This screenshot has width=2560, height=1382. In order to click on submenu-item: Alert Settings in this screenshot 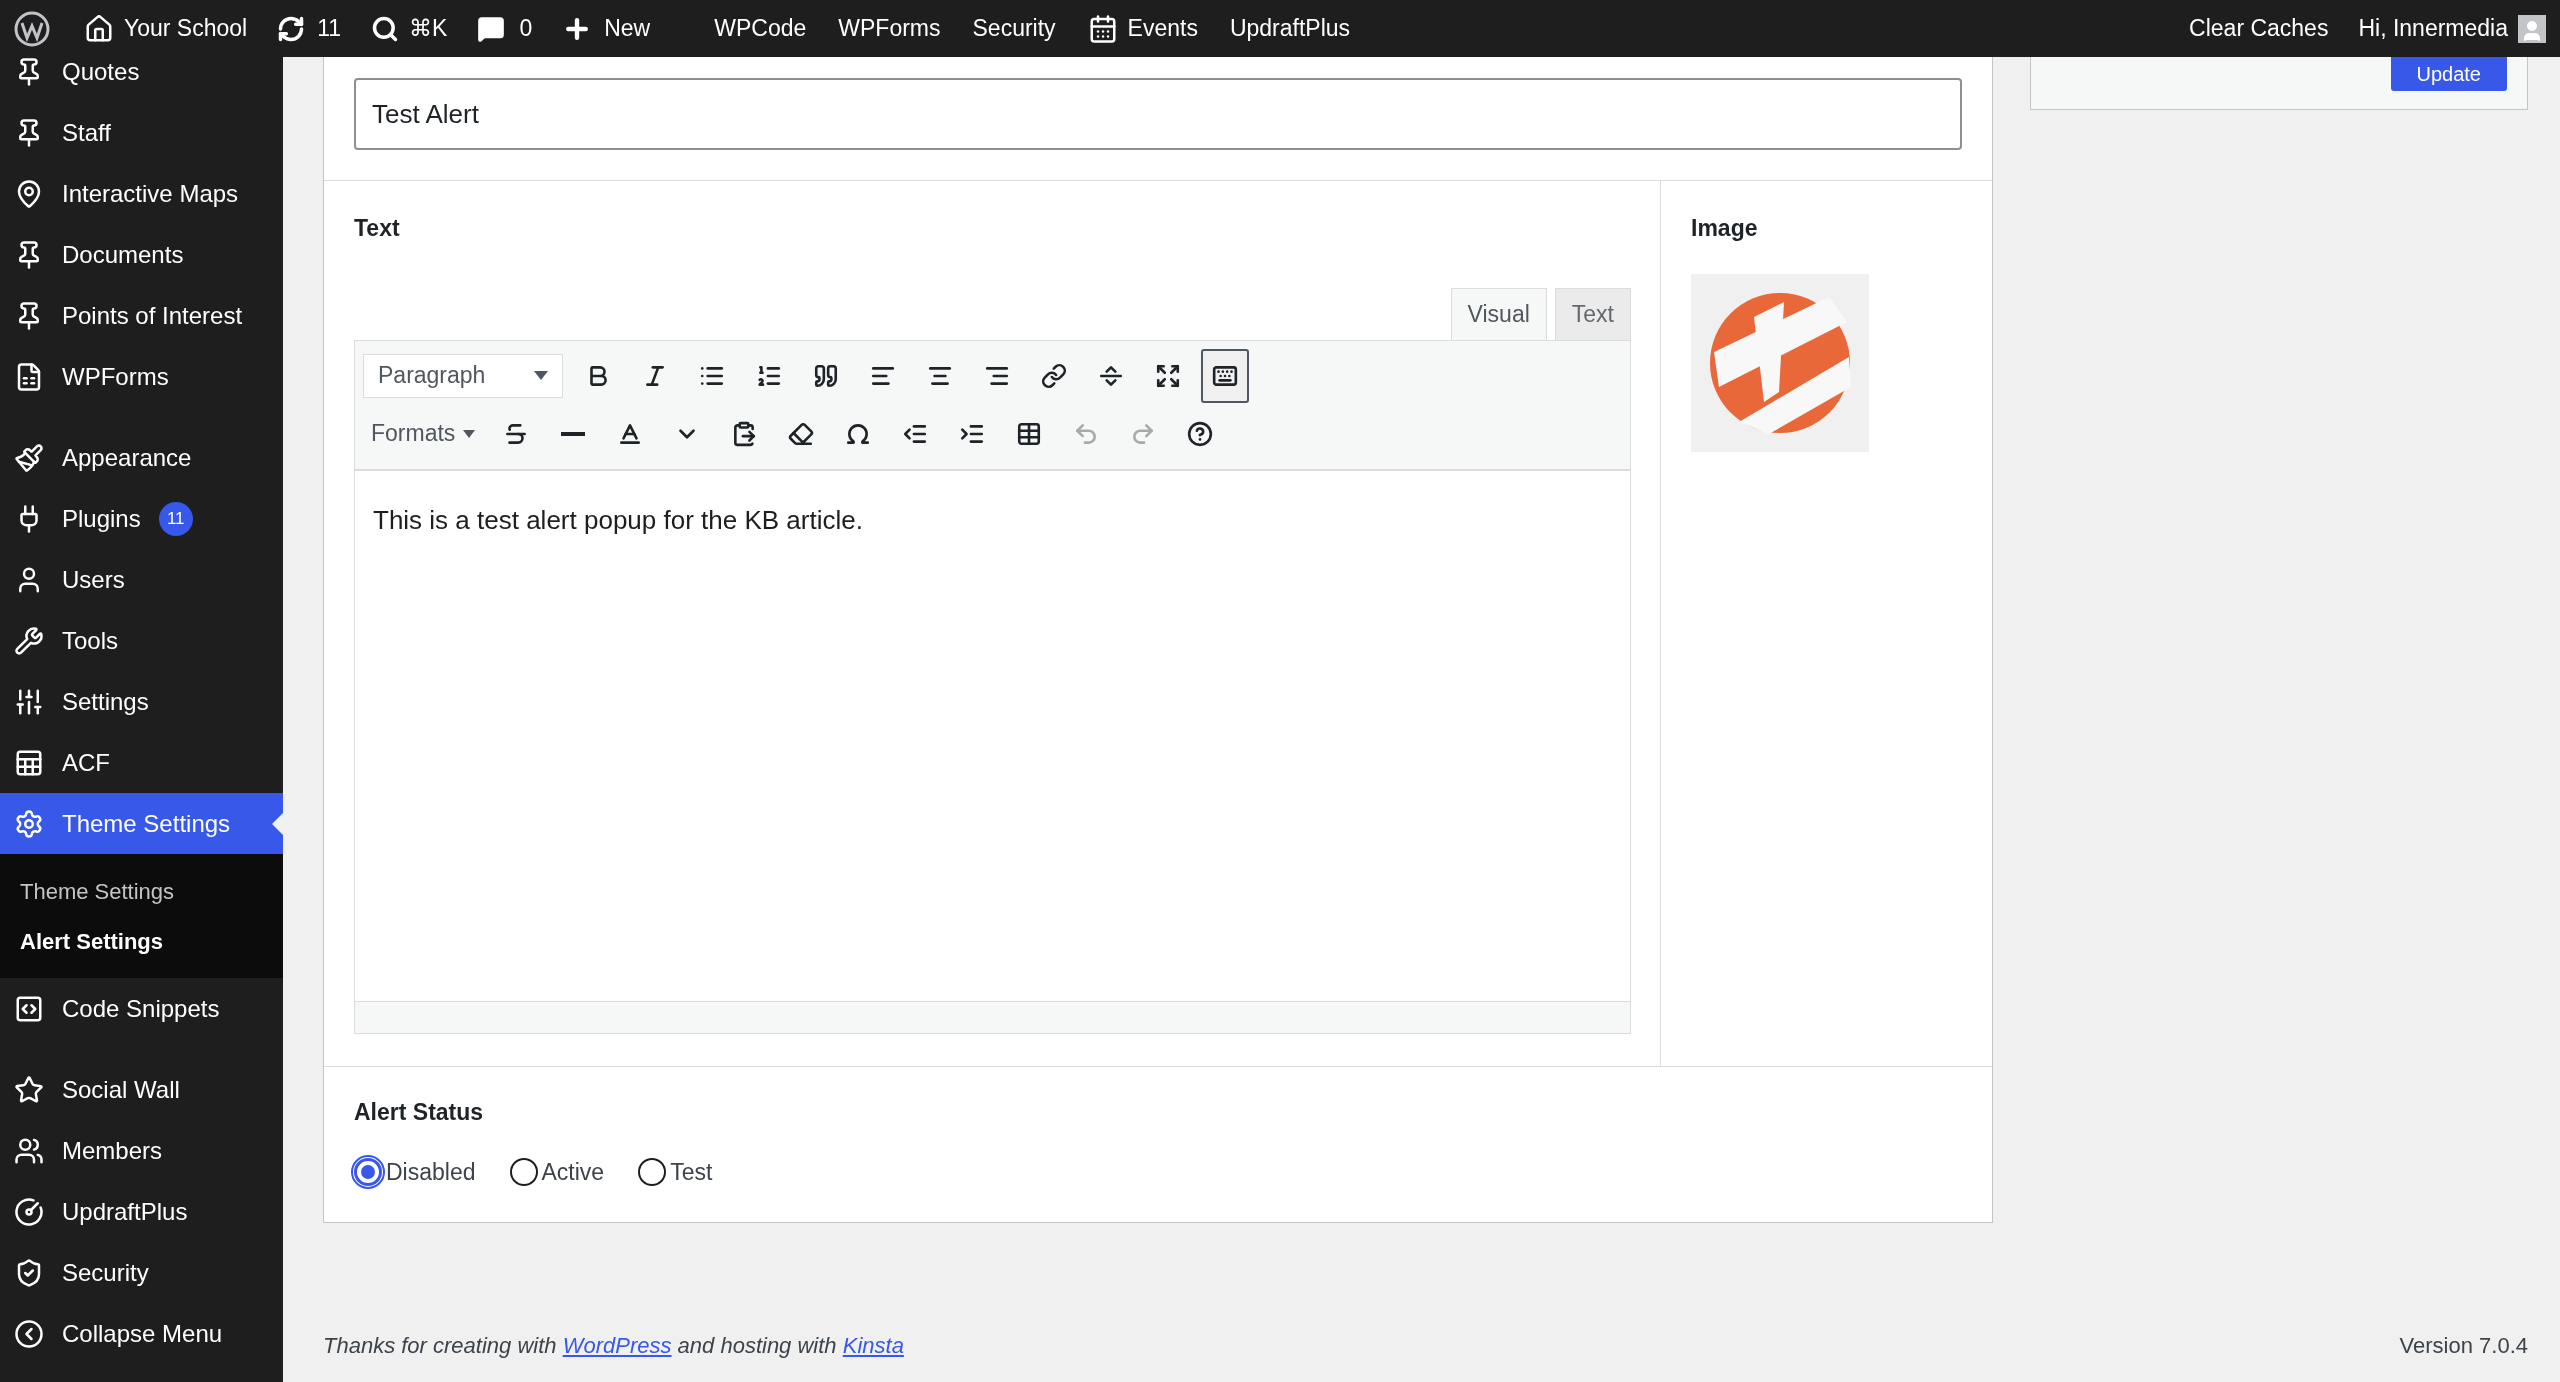, I will do `click(141, 941)`.